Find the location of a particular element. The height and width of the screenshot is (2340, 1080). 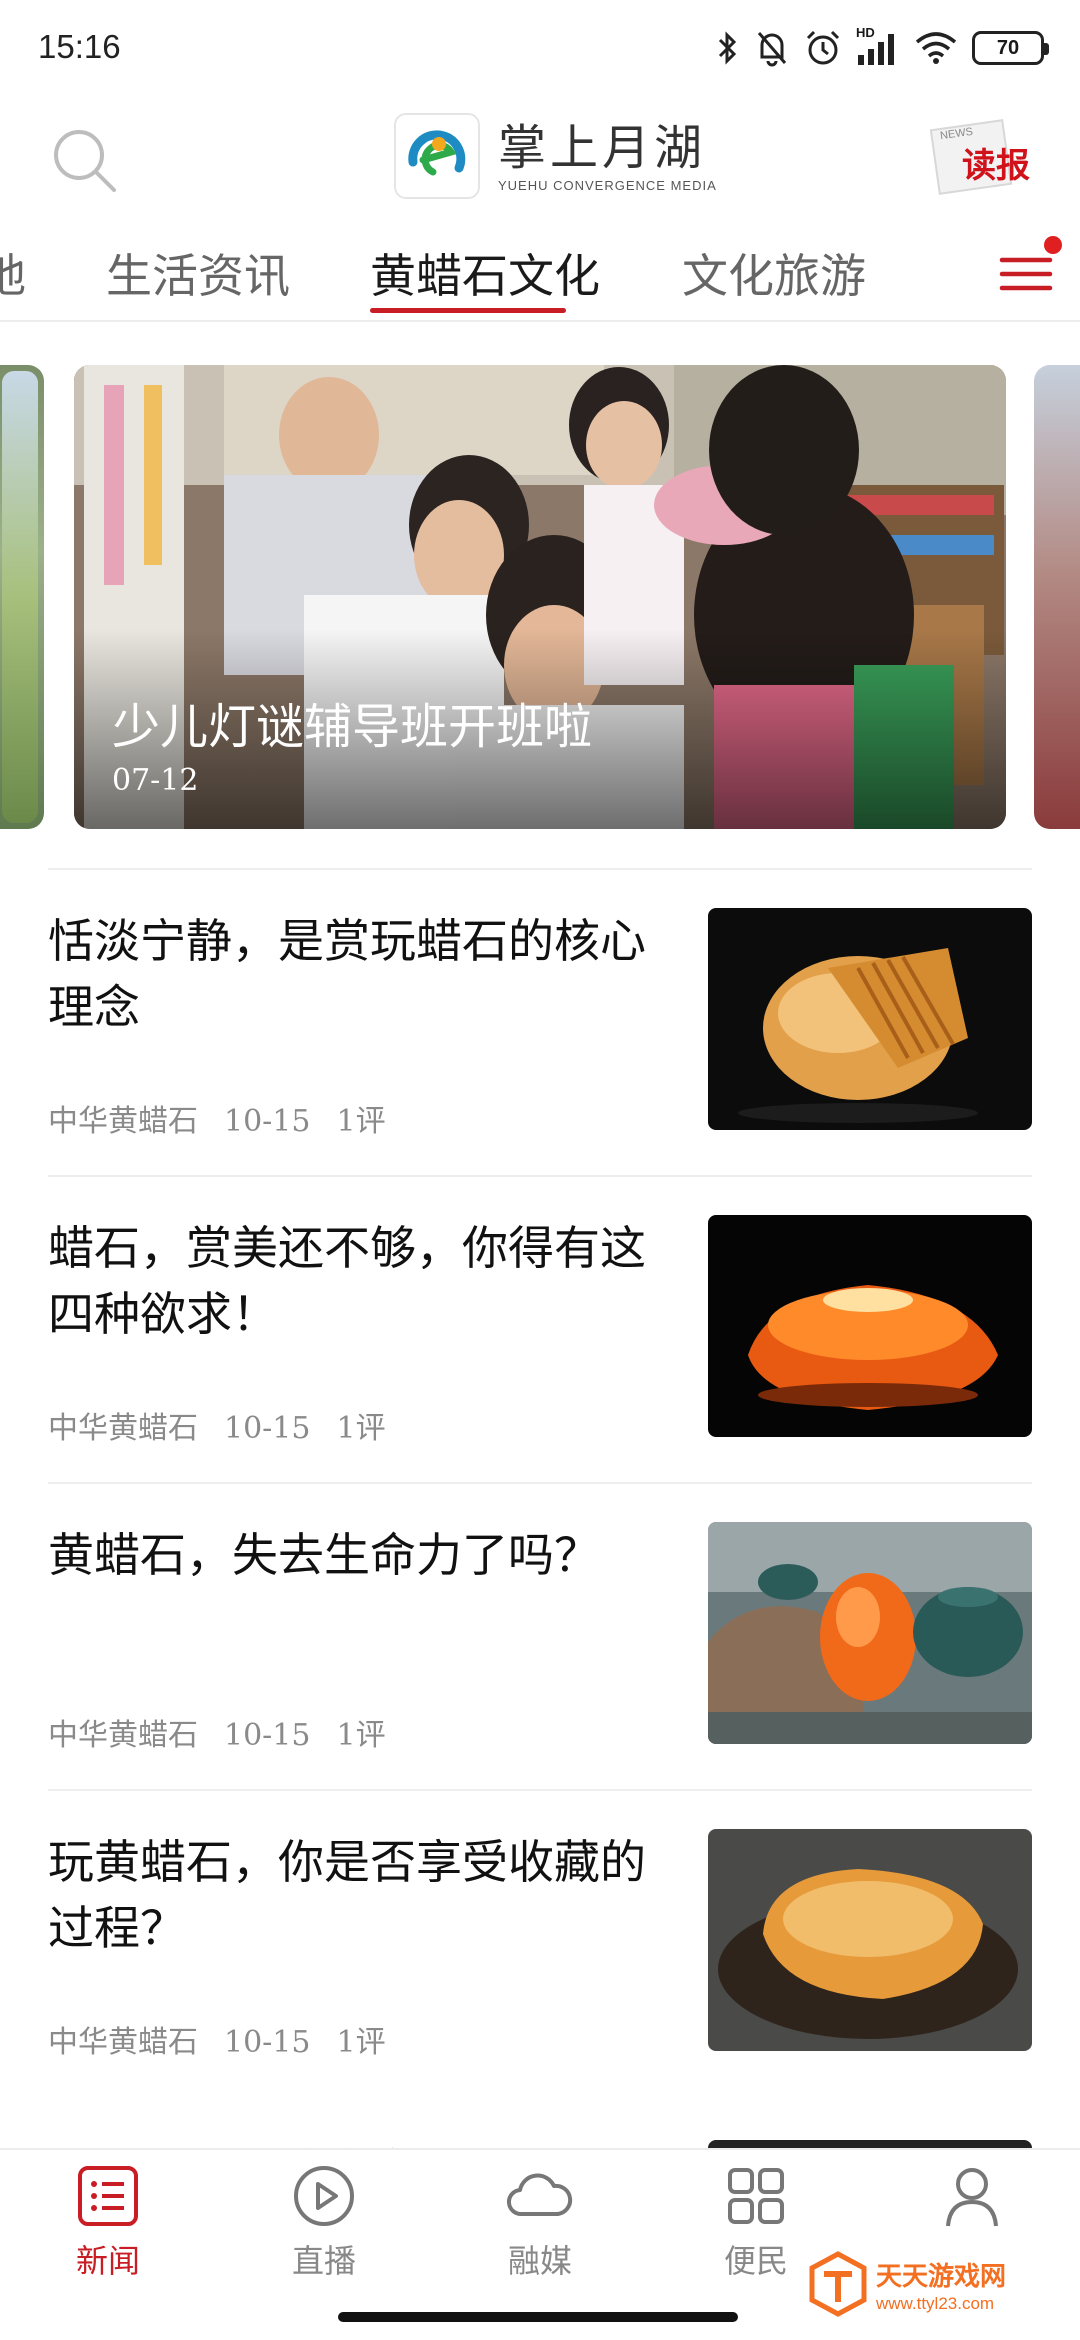

watermark-url: www.ttyl23.com is located at coordinates (935, 2303).